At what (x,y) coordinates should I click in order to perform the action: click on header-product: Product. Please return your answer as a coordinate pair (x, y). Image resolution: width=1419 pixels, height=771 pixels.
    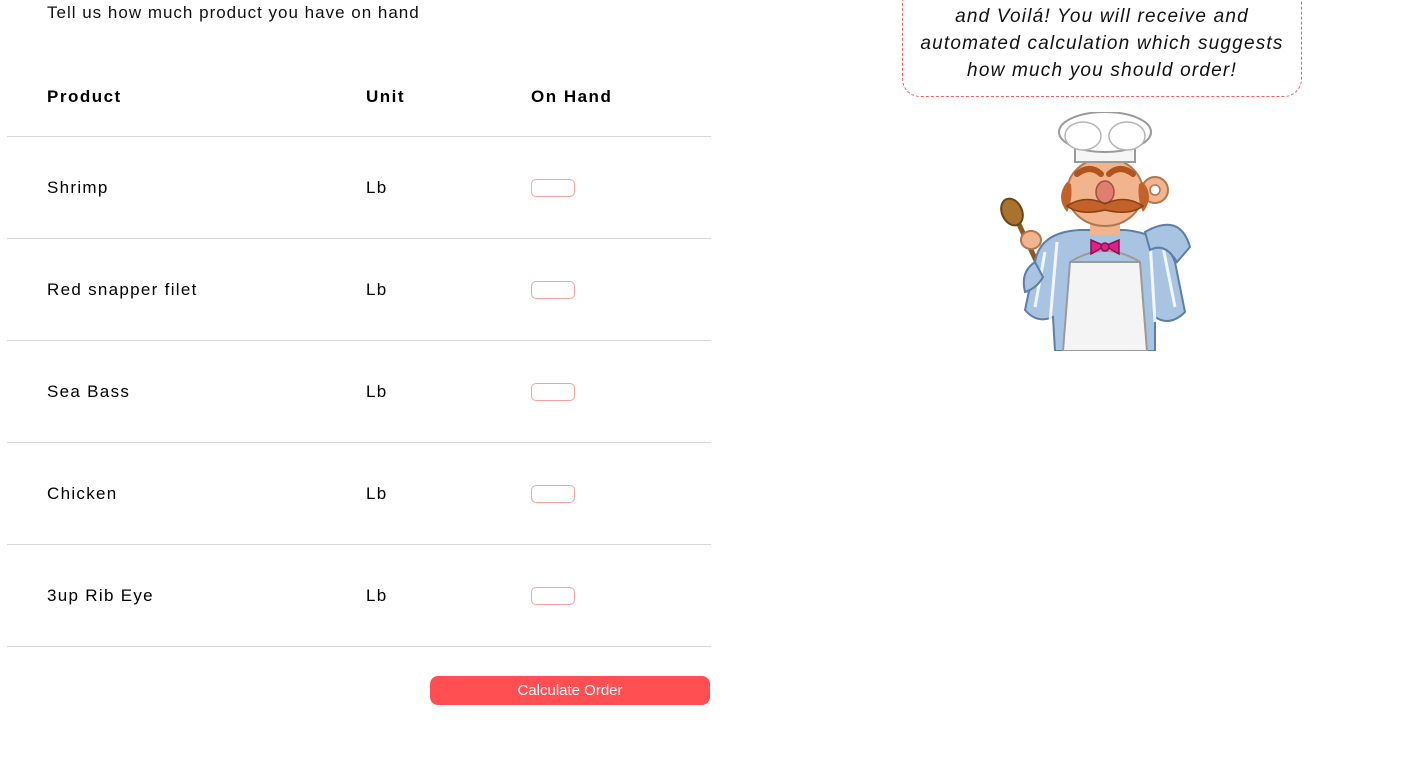
    Looking at the image, I should click on (84, 96).